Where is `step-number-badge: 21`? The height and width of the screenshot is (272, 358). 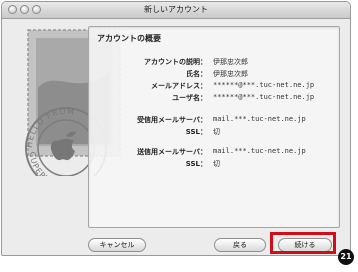 step-number-badge: 21 is located at coordinates (346, 257).